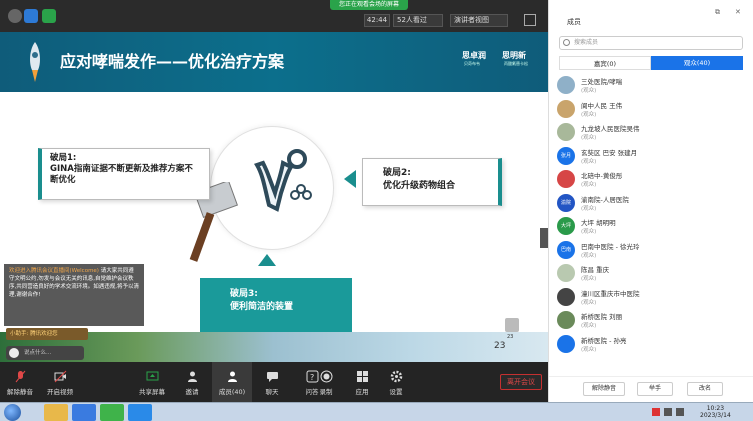 The width and height of the screenshot is (753, 421). Describe the element at coordinates (35, 62) in the screenshot. I see `rocket-icon` at that location.